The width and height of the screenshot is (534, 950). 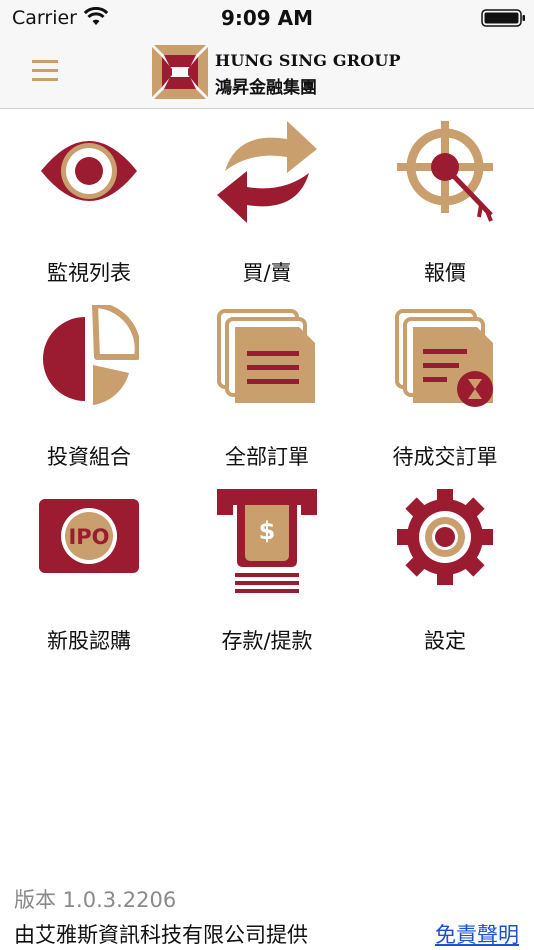 What do you see at coordinates (503, 18) in the screenshot?
I see `battery-icon` at bounding box center [503, 18].